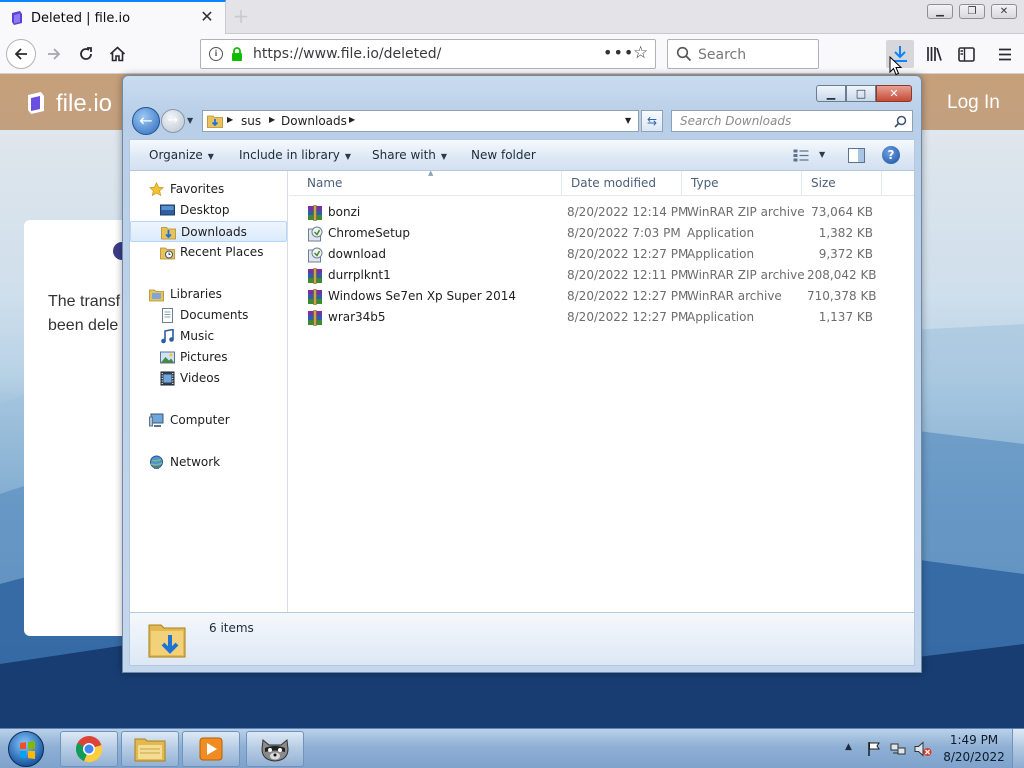 The image size is (1024, 768). I want to click on tab-close-icon: ✕, so click(207, 17).